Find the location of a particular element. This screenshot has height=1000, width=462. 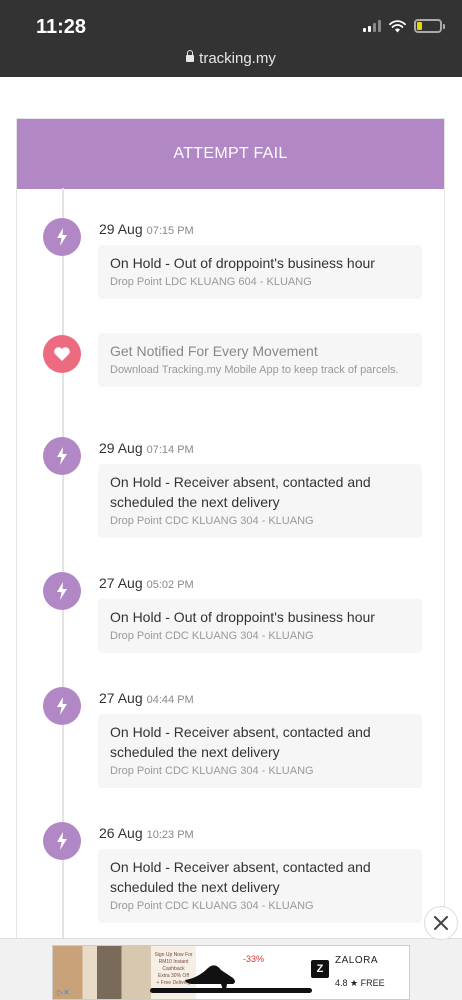

battery-icon is located at coordinates (429, 26).